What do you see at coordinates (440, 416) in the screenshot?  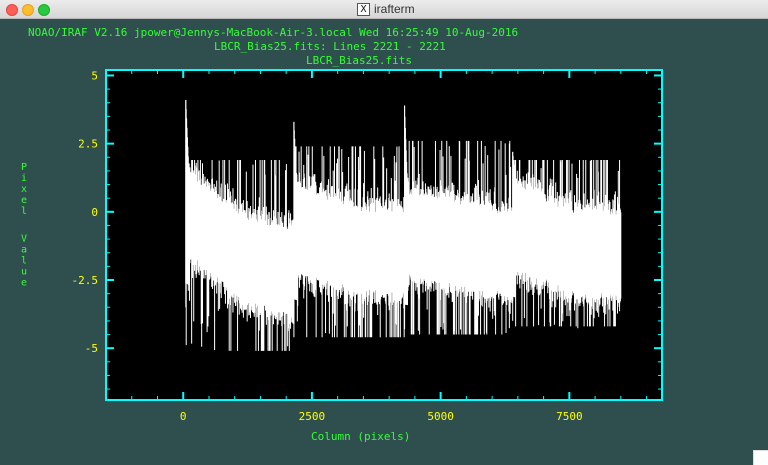 I see `x-tick-label: 5000` at bounding box center [440, 416].